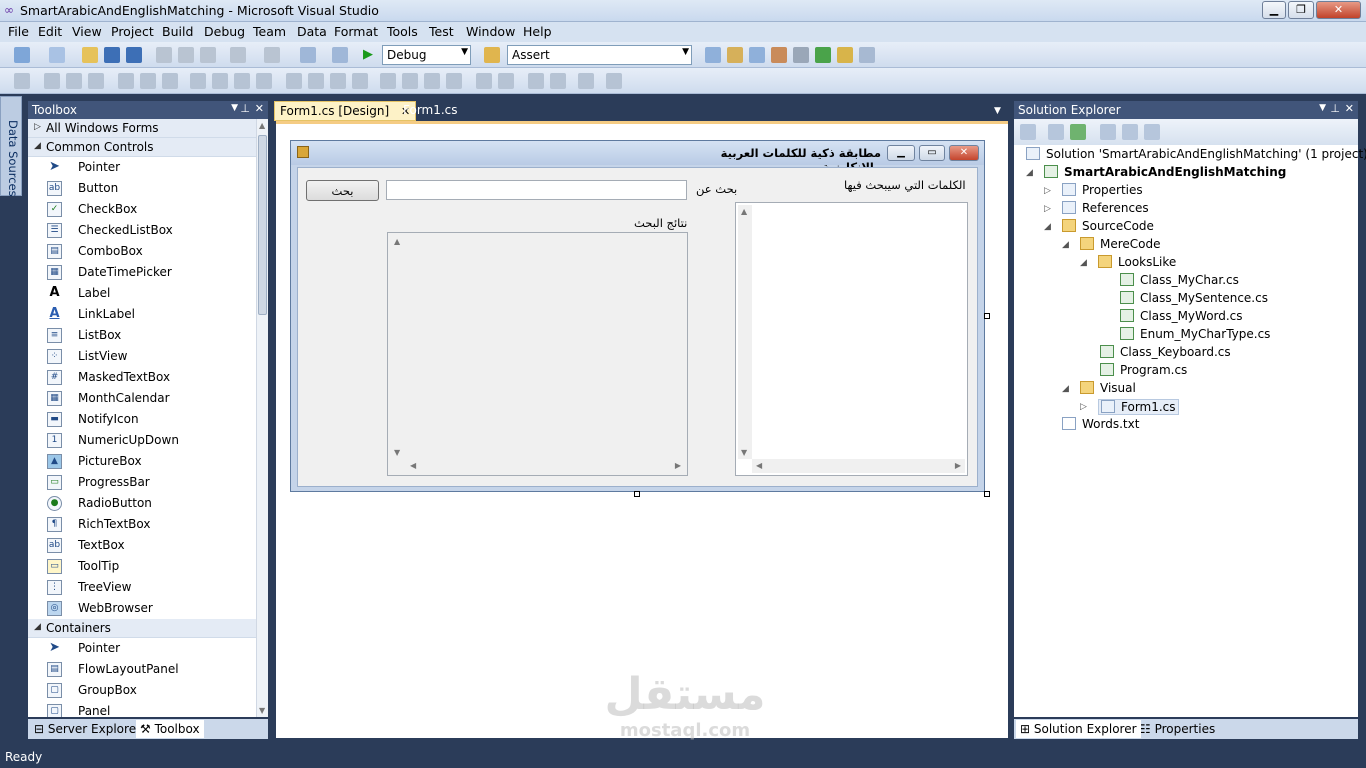  I want to click on toolbox-category-all: ▷ All Windows Forms, so click(142, 128).